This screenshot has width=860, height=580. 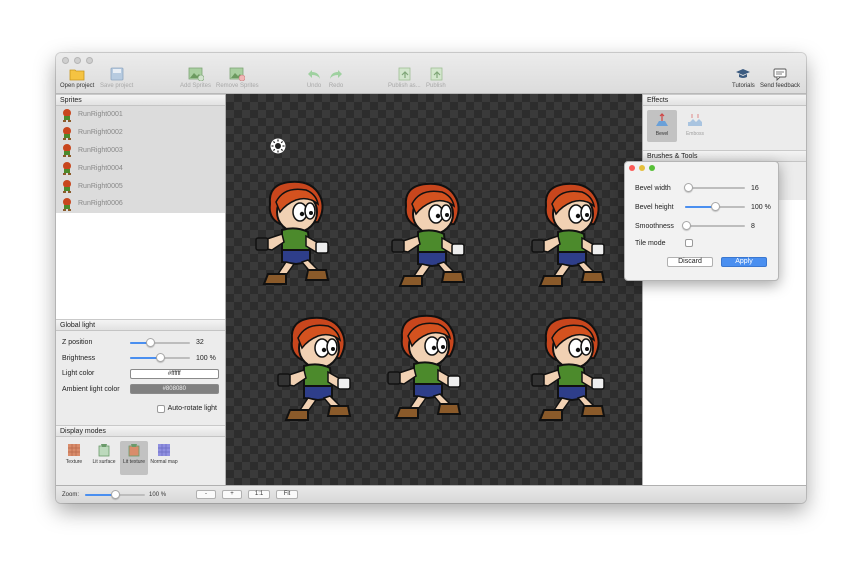 I want to click on redo-button: Redo, so click(x=336, y=80).